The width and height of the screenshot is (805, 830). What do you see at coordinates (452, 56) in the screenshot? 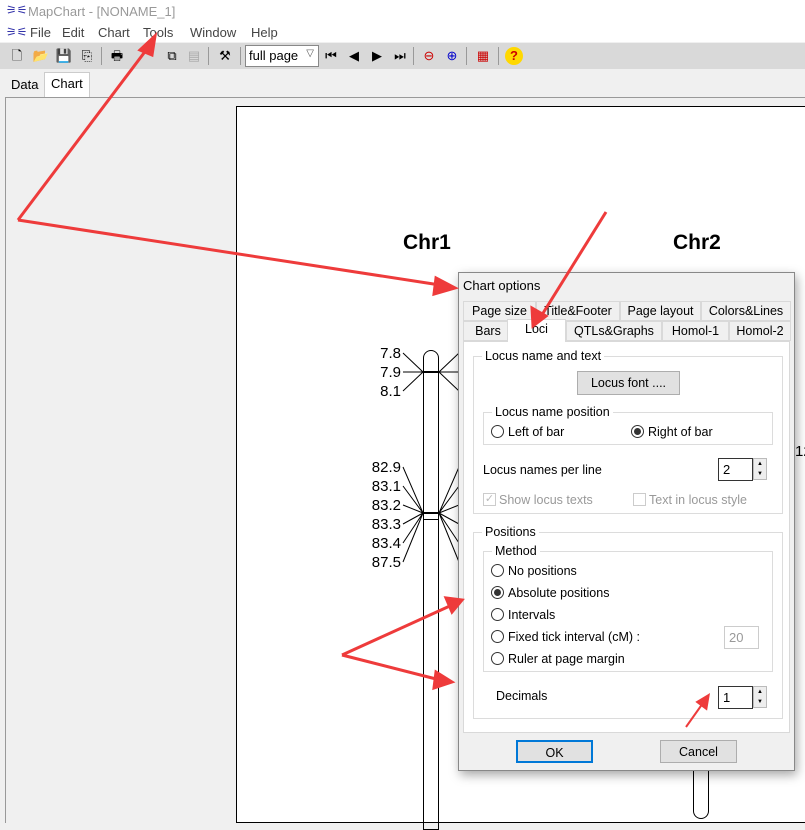
I see `zoom-in-icon: ⊕` at bounding box center [452, 56].